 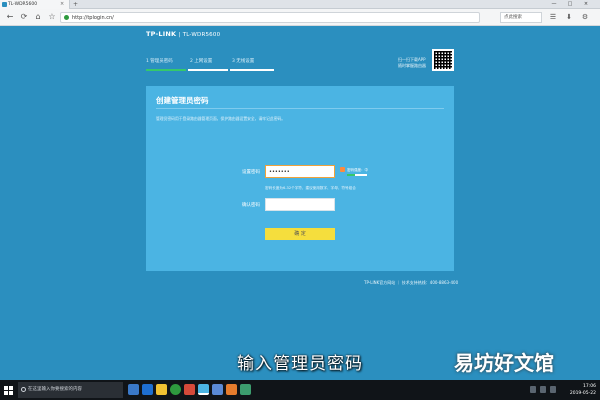 What do you see at coordinates (221, 118) in the screenshot?
I see `panel-description: 管理员密码用于登录路由器管理页面，保护路由器设置安全，请牢记此密码。` at bounding box center [221, 118].